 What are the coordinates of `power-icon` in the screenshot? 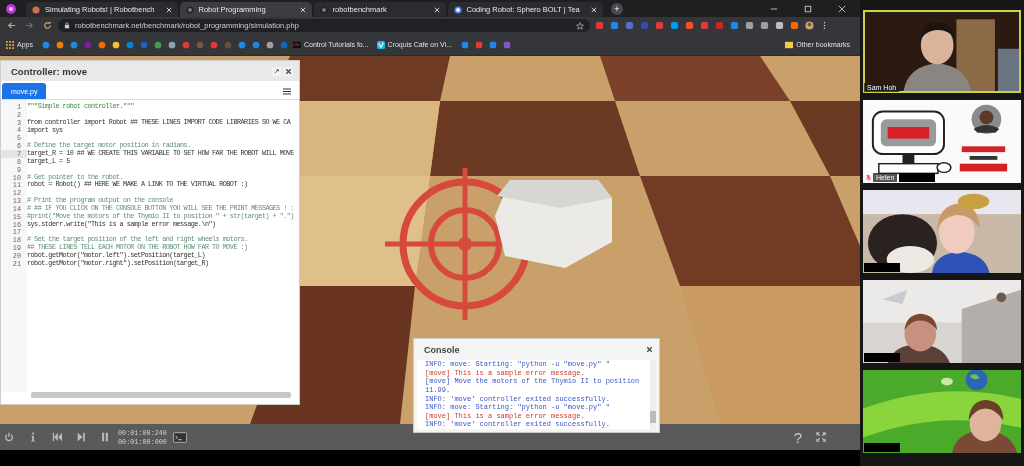 It's located at (9, 437).